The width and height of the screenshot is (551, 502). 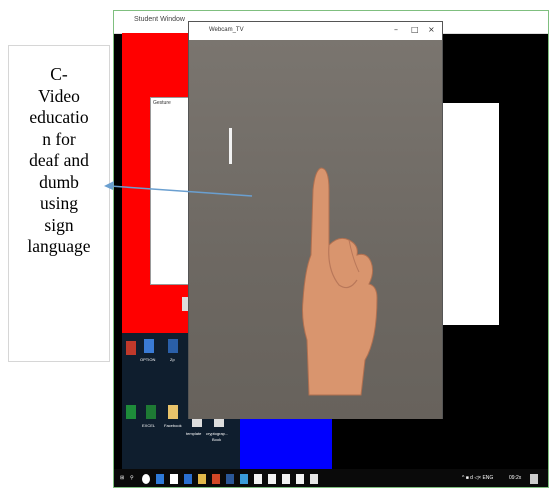 What do you see at coordinates (477, 478) in the screenshot?
I see `system-tray: ^ ■ d ◁× ENG` at bounding box center [477, 478].